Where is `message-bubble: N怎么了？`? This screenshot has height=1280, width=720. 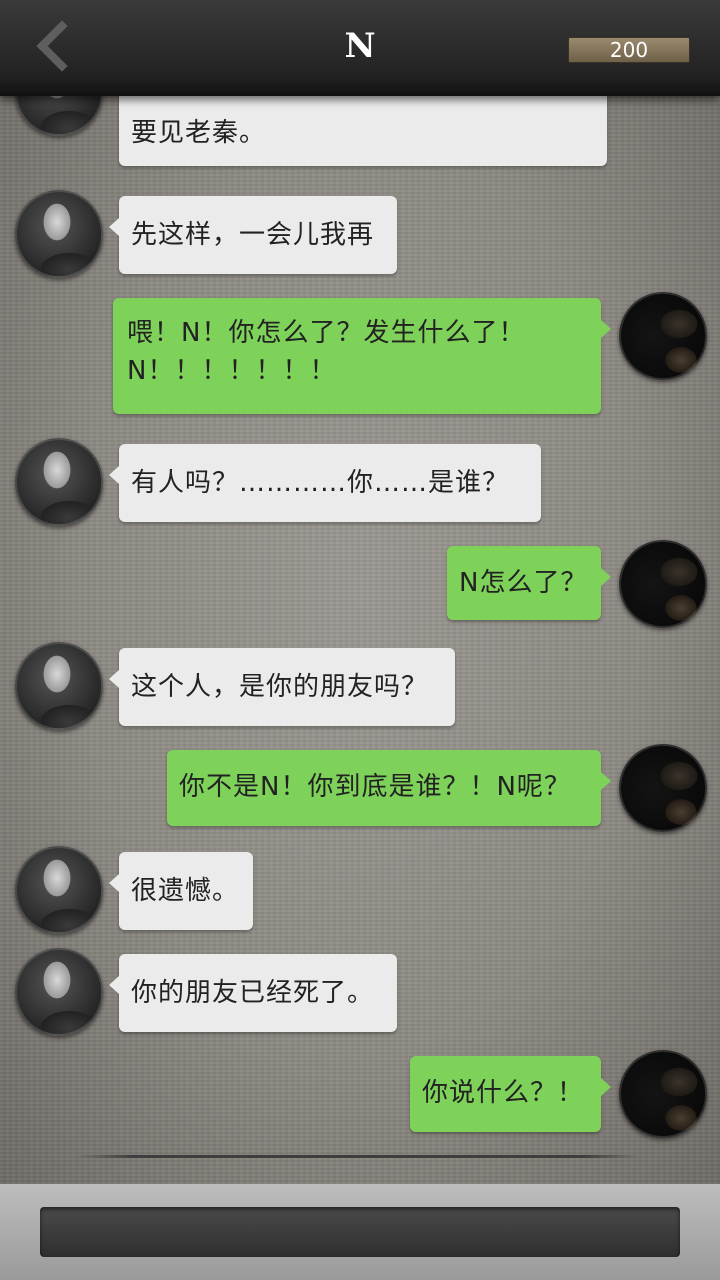 message-bubble: N怎么了？ is located at coordinates (529, 583).